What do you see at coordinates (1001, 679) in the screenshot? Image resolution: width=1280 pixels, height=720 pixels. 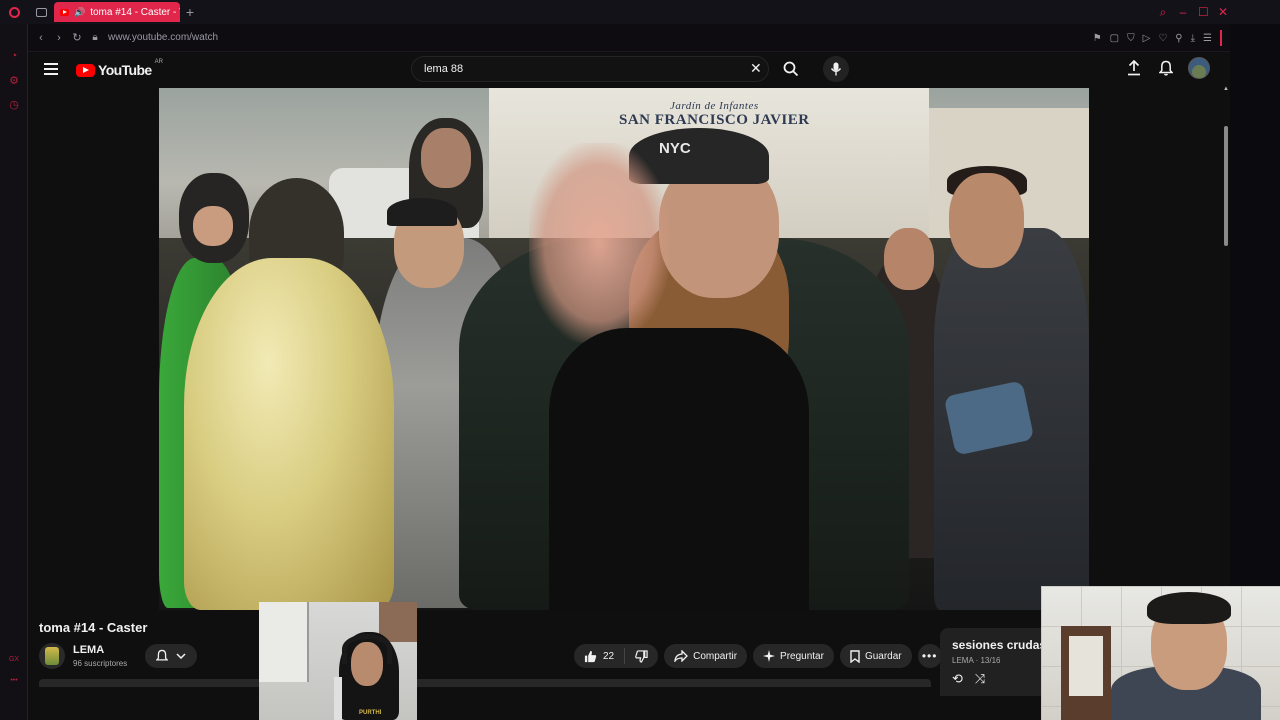 I see `playlist-controls: ⟲ ⤨` at bounding box center [1001, 679].